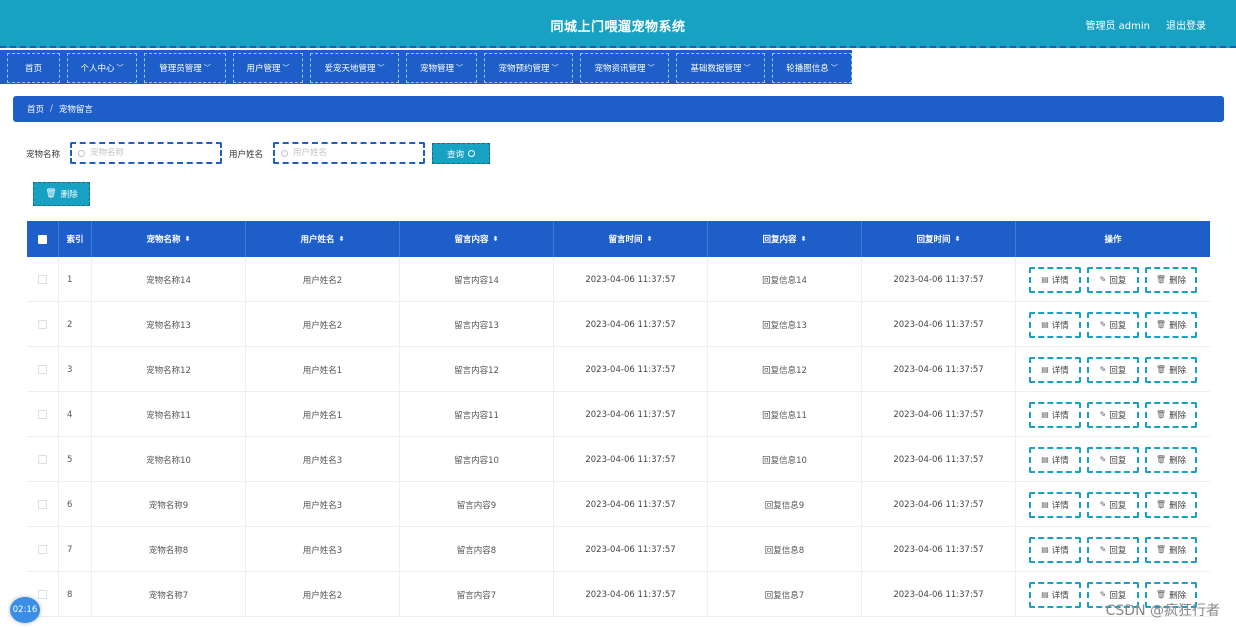 The width and height of the screenshot is (1236, 628). I want to click on breadcrumb-home: 首页, so click(35, 109).